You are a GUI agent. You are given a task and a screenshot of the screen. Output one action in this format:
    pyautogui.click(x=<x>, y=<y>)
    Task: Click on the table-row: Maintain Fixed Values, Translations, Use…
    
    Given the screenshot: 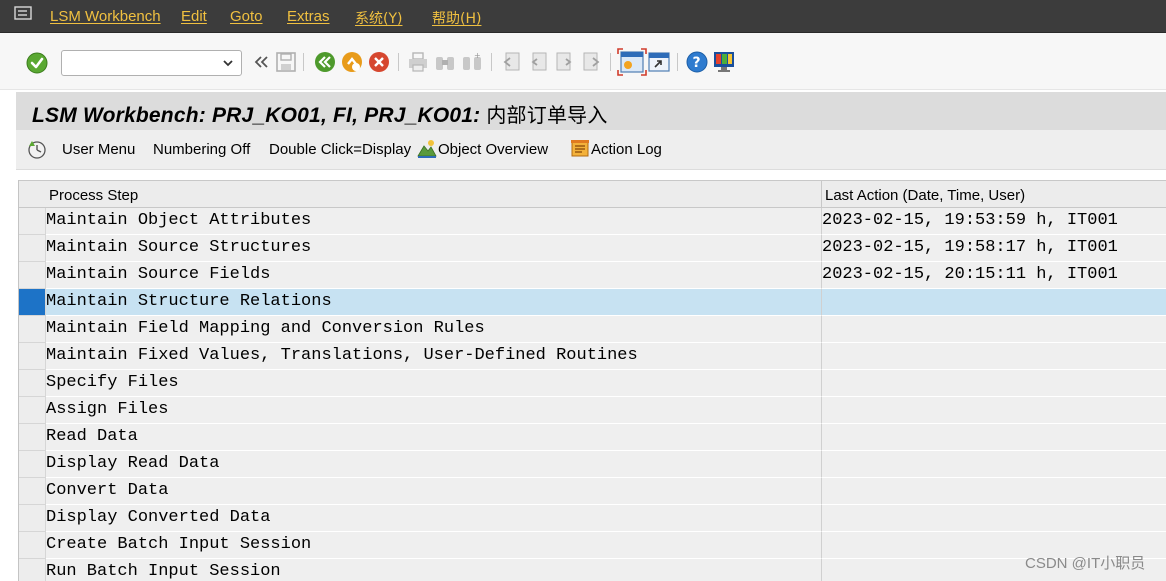 What is the action you would take?
    pyautogui.click(x=592, y=356)
    